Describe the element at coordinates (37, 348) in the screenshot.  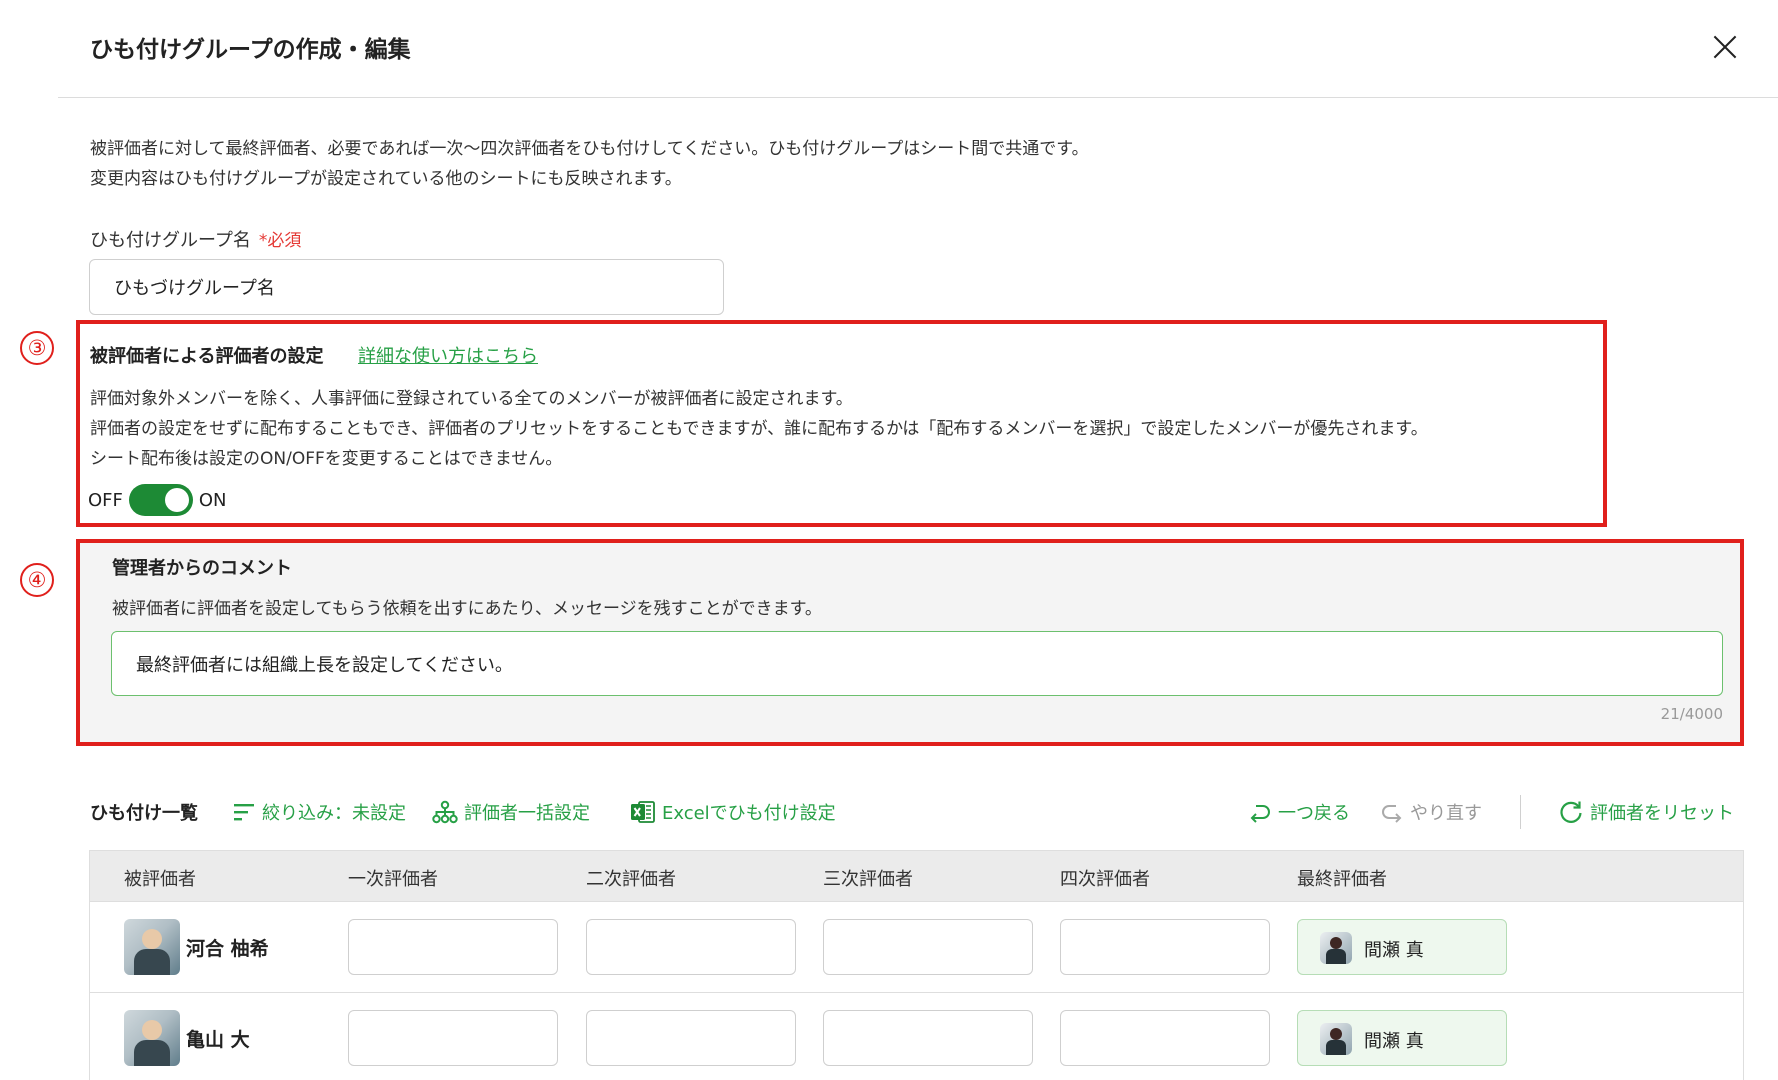
I see `annotation-marker-3: ③` at that location.